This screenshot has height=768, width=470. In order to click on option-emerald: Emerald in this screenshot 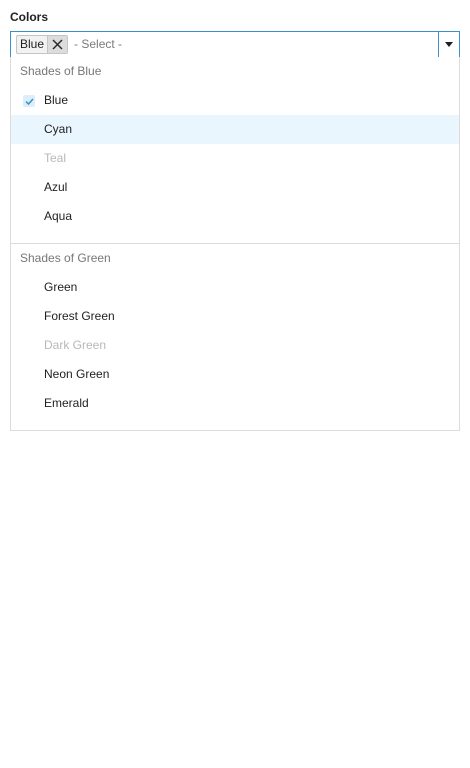, I will do `click(235, 403)`.